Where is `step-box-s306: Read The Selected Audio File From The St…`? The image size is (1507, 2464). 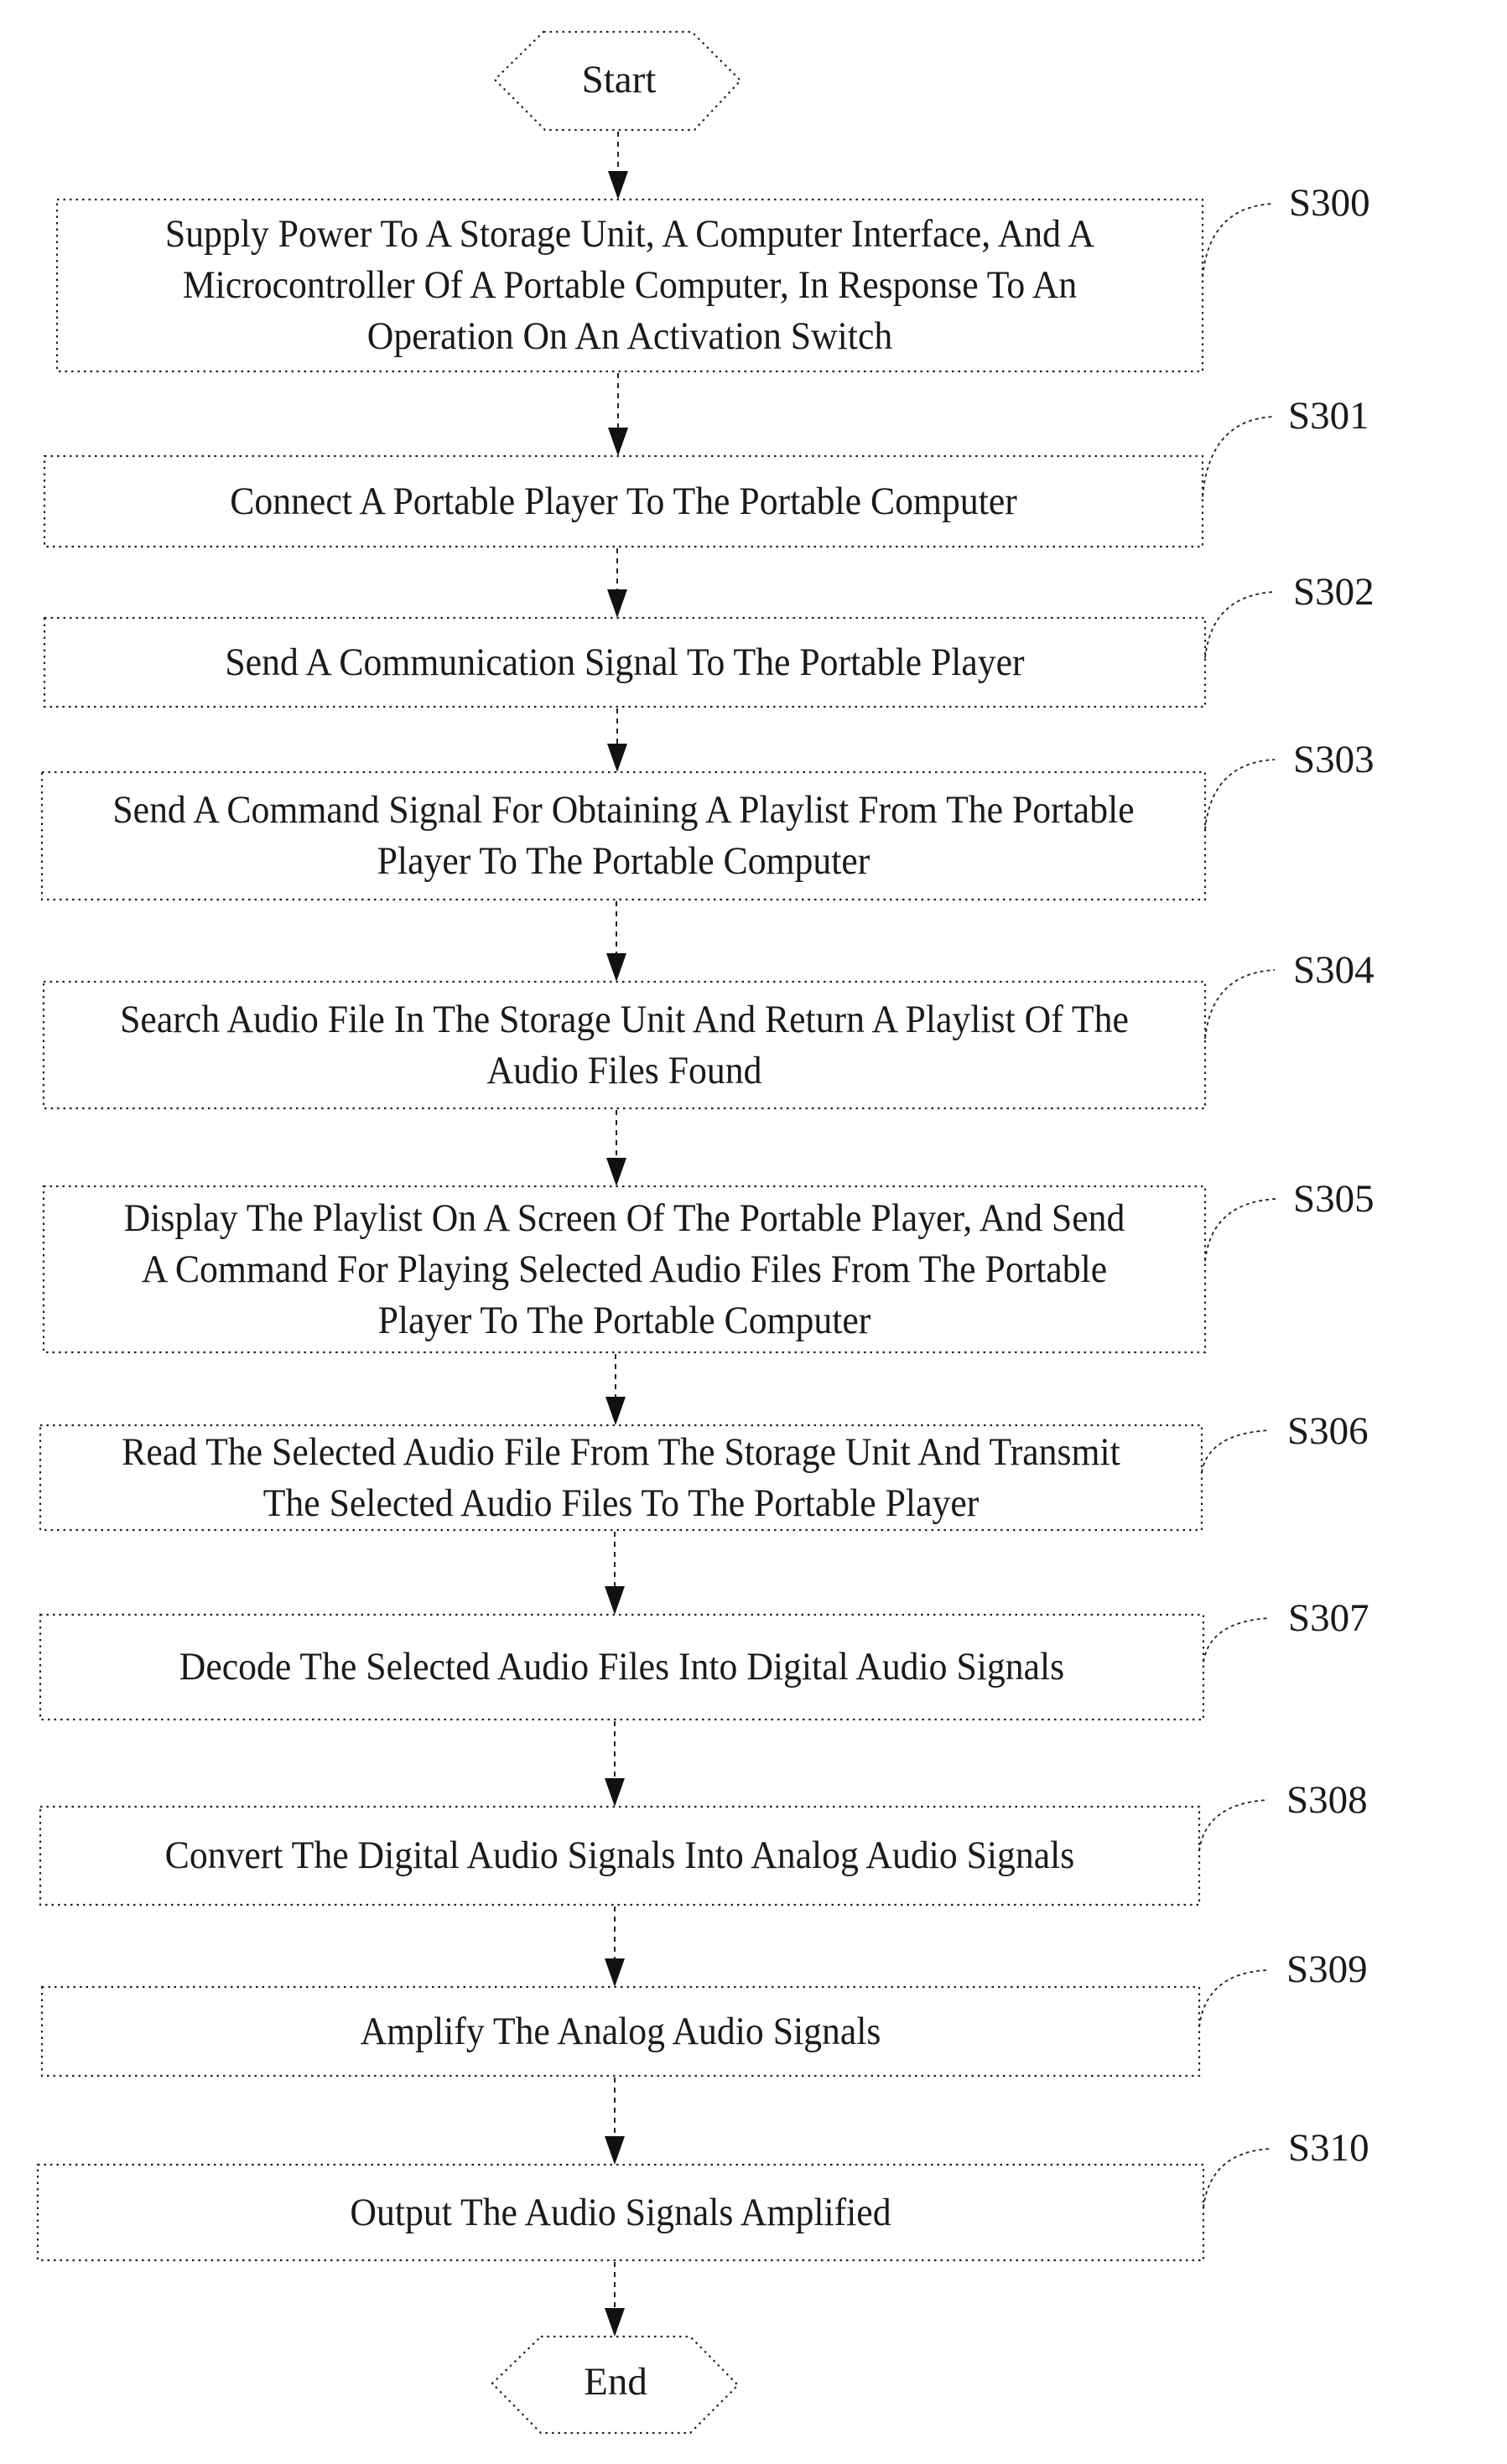
step-box-s306: Read The Selected Audio File From The St… is located at coordinates (621, 1477).